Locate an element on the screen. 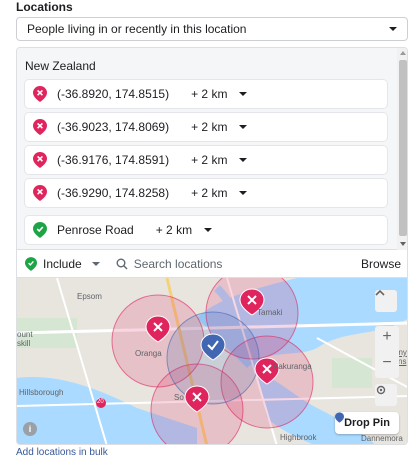 The height and width of the screenshot is (470, 414). location-item: (-36.9023, 174.8069) + 2 km is located at coordinates (206, 127).